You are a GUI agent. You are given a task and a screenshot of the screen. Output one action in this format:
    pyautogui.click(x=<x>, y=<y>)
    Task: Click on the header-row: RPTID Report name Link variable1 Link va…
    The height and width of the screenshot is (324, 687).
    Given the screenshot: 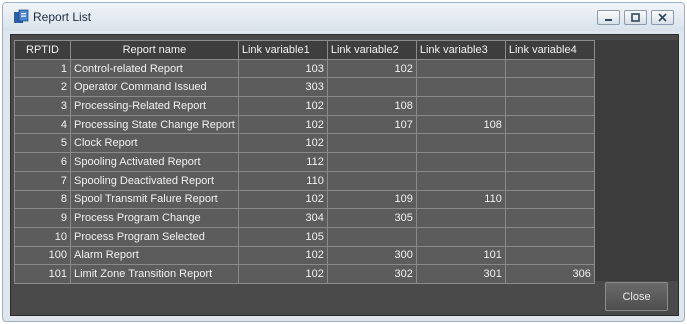 What is the action you would take?
    pyautogui.click(x=304, y=50)
    